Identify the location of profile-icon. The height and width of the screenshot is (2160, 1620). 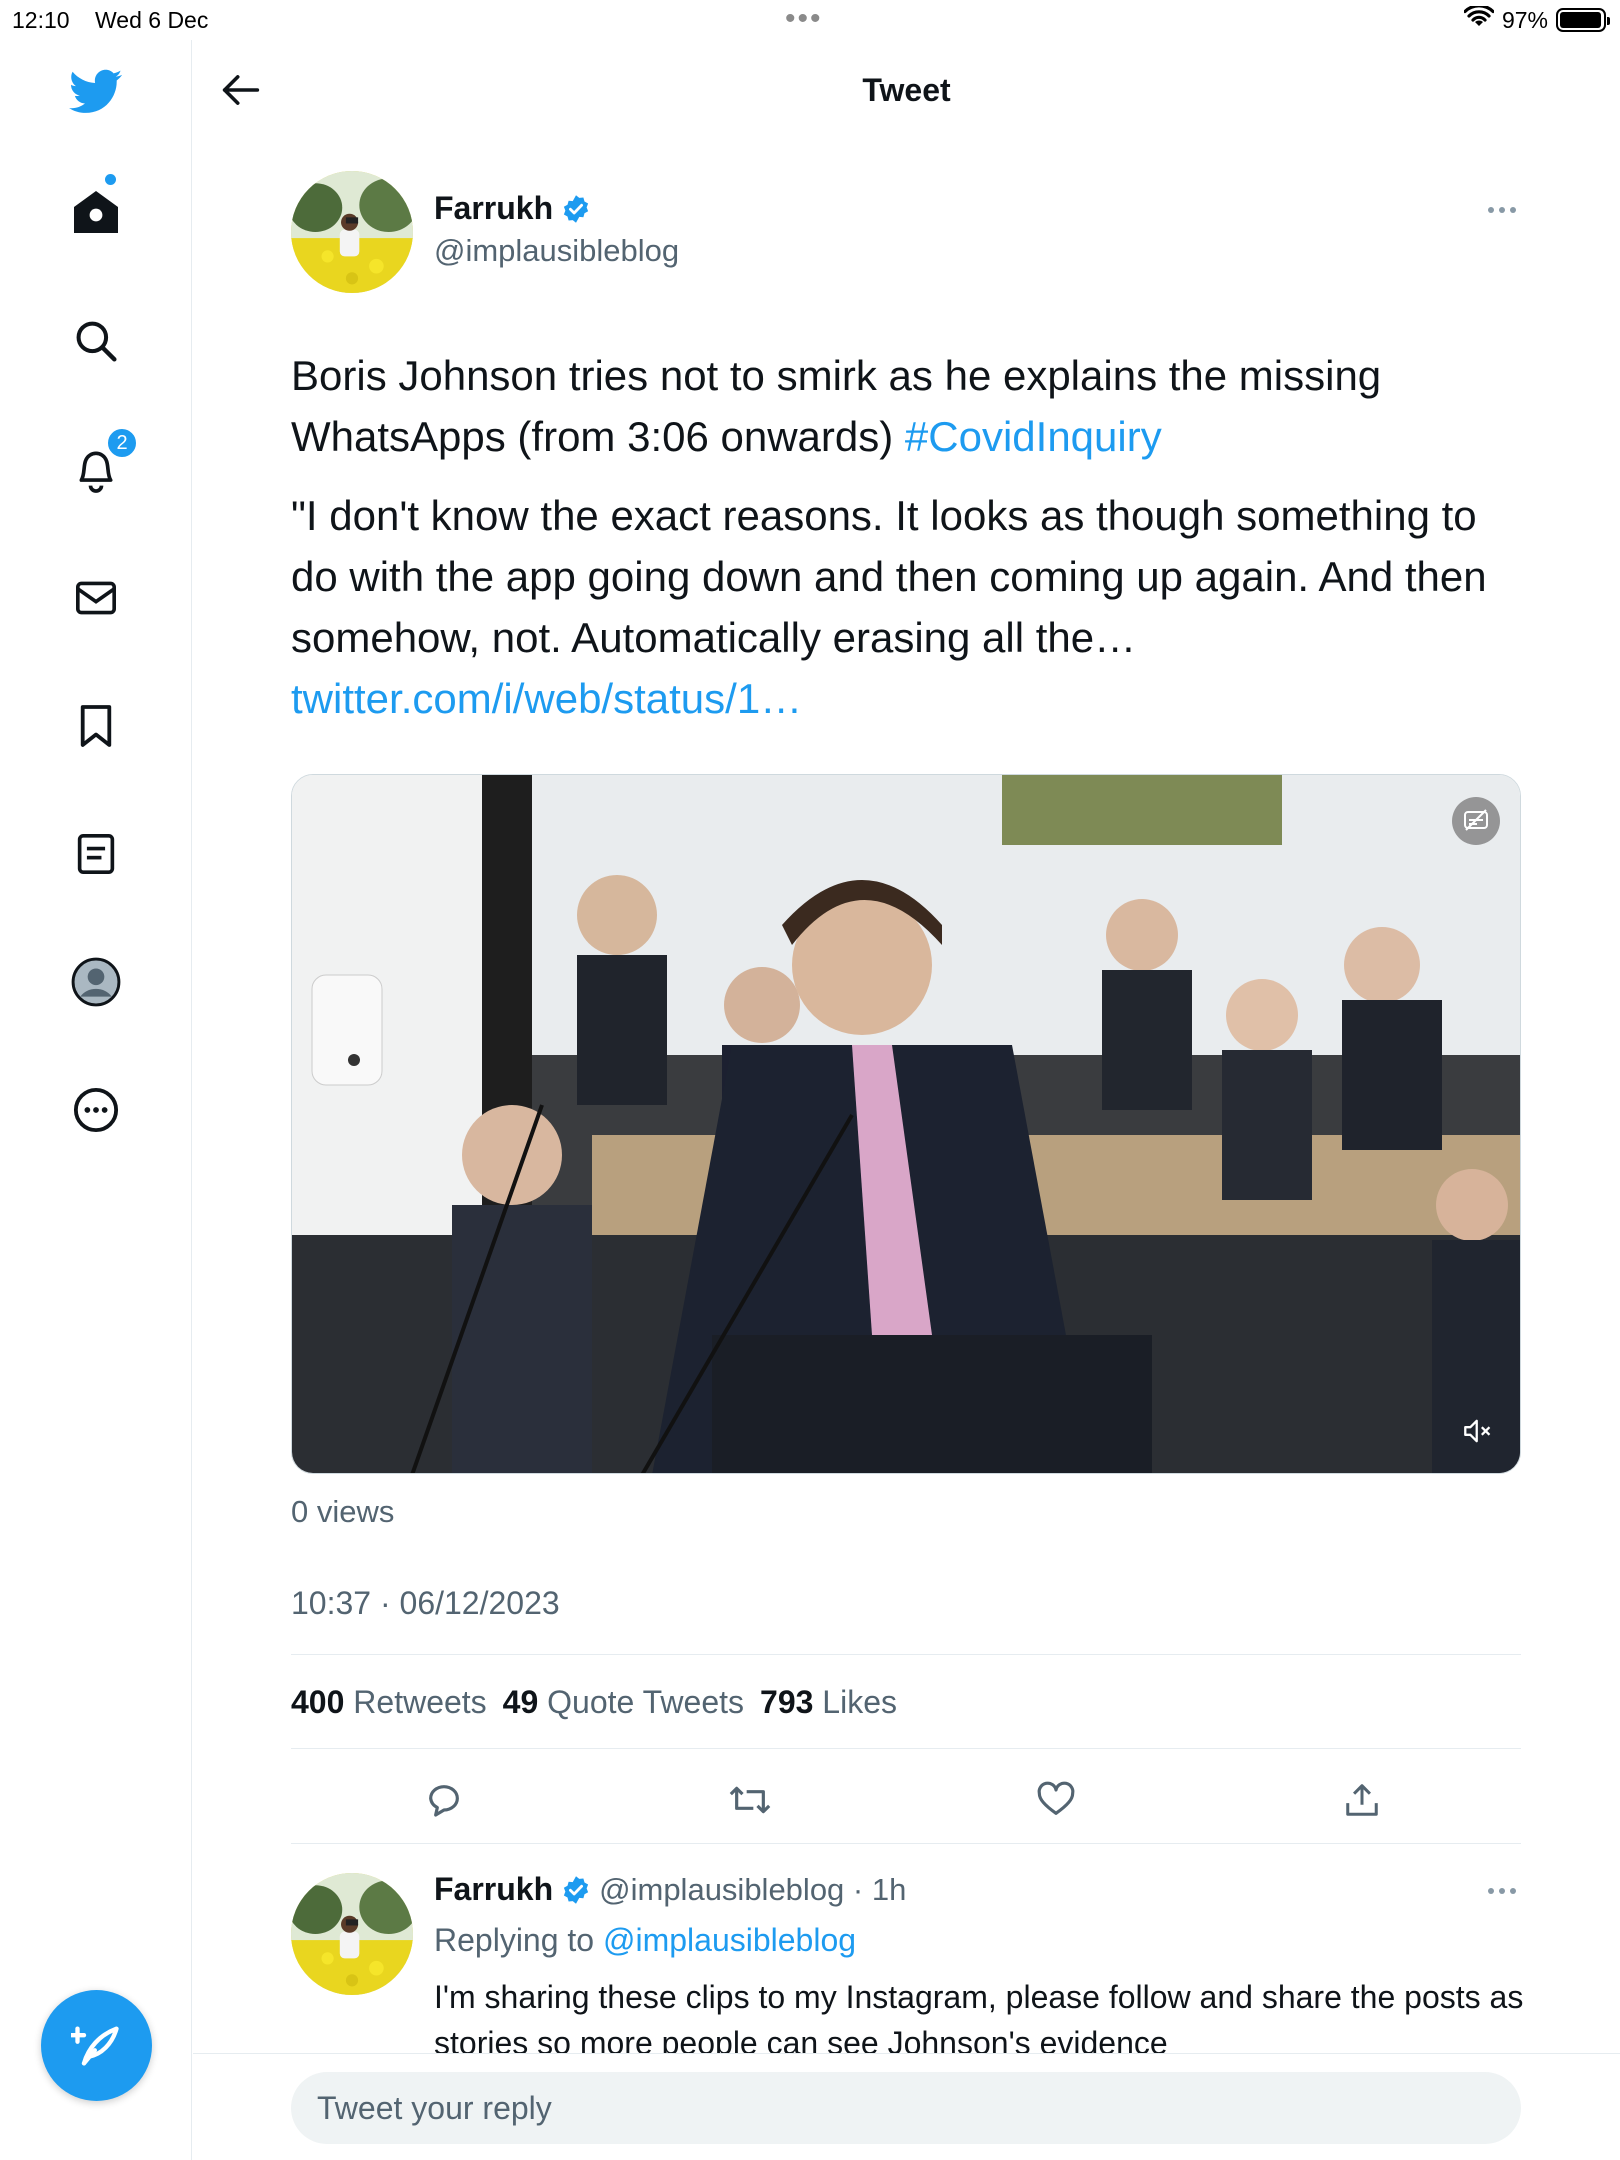
(96, 982).